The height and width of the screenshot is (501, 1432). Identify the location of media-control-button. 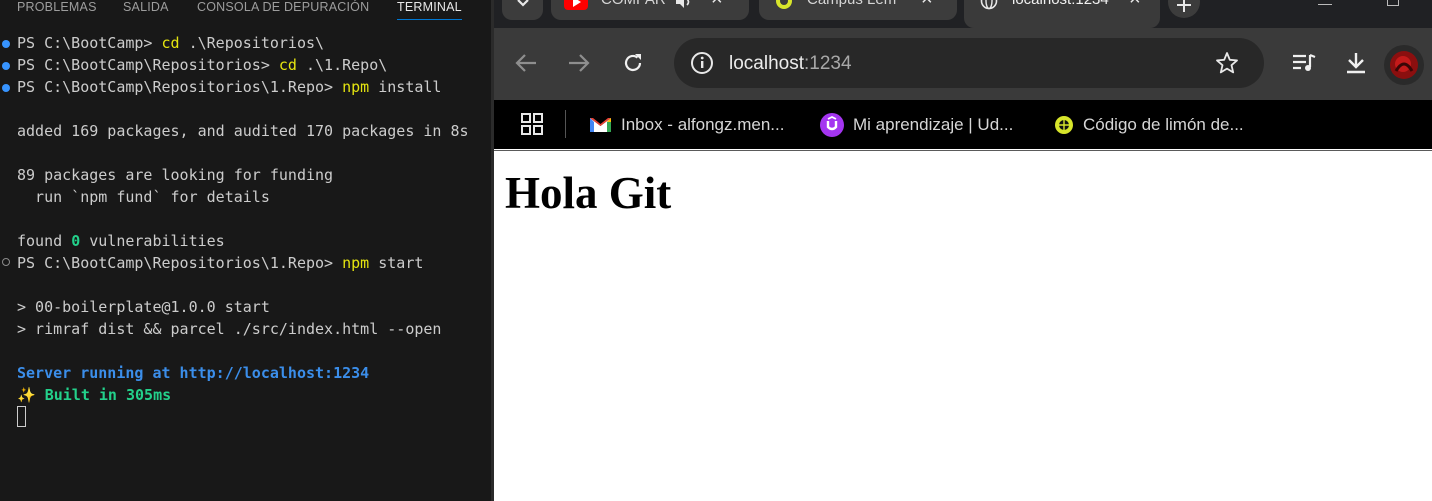
(1304, 63).